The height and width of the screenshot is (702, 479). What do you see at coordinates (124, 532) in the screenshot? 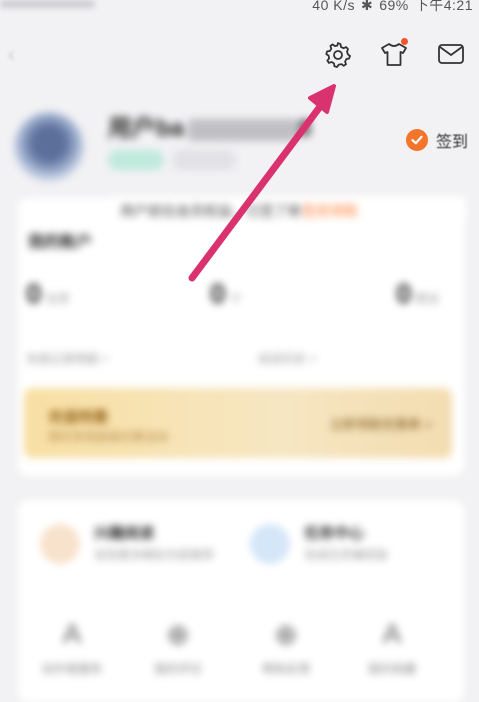
I see `feature-interest-title: 兴趣阅读` at bounding box center [124, 532].